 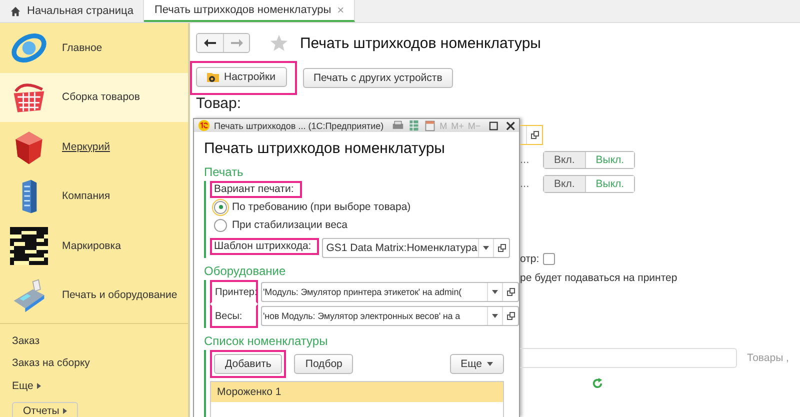 I want to click on maximize-icon, so click(x=493, y=125).